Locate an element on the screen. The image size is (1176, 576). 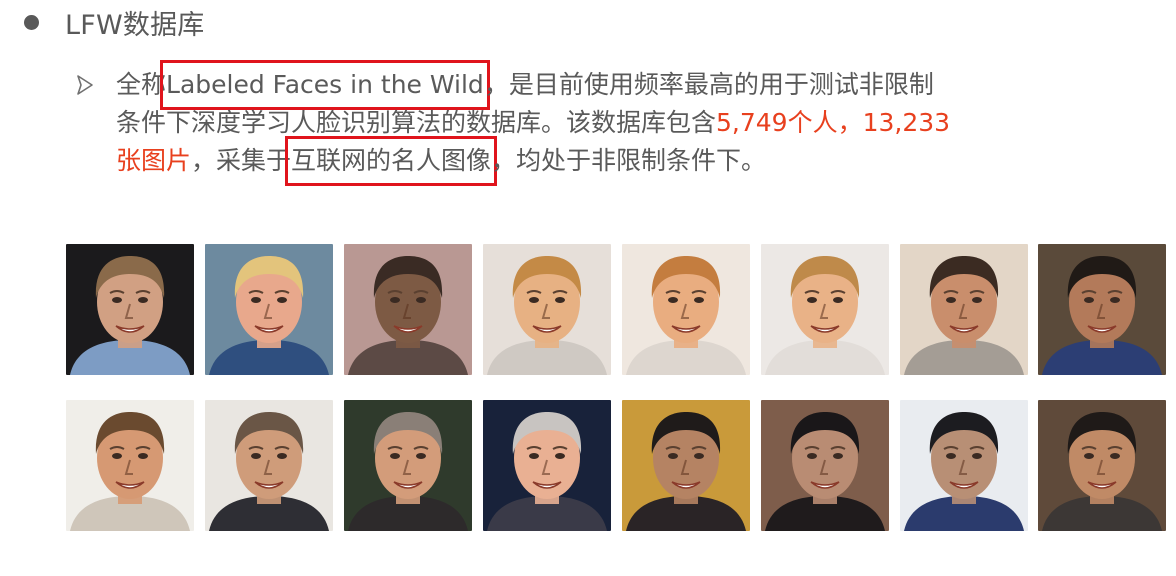
text-segment: 条件下深度学习人脸识别算法的数据库。该数据库包含 is located at coordinates (416, 122).